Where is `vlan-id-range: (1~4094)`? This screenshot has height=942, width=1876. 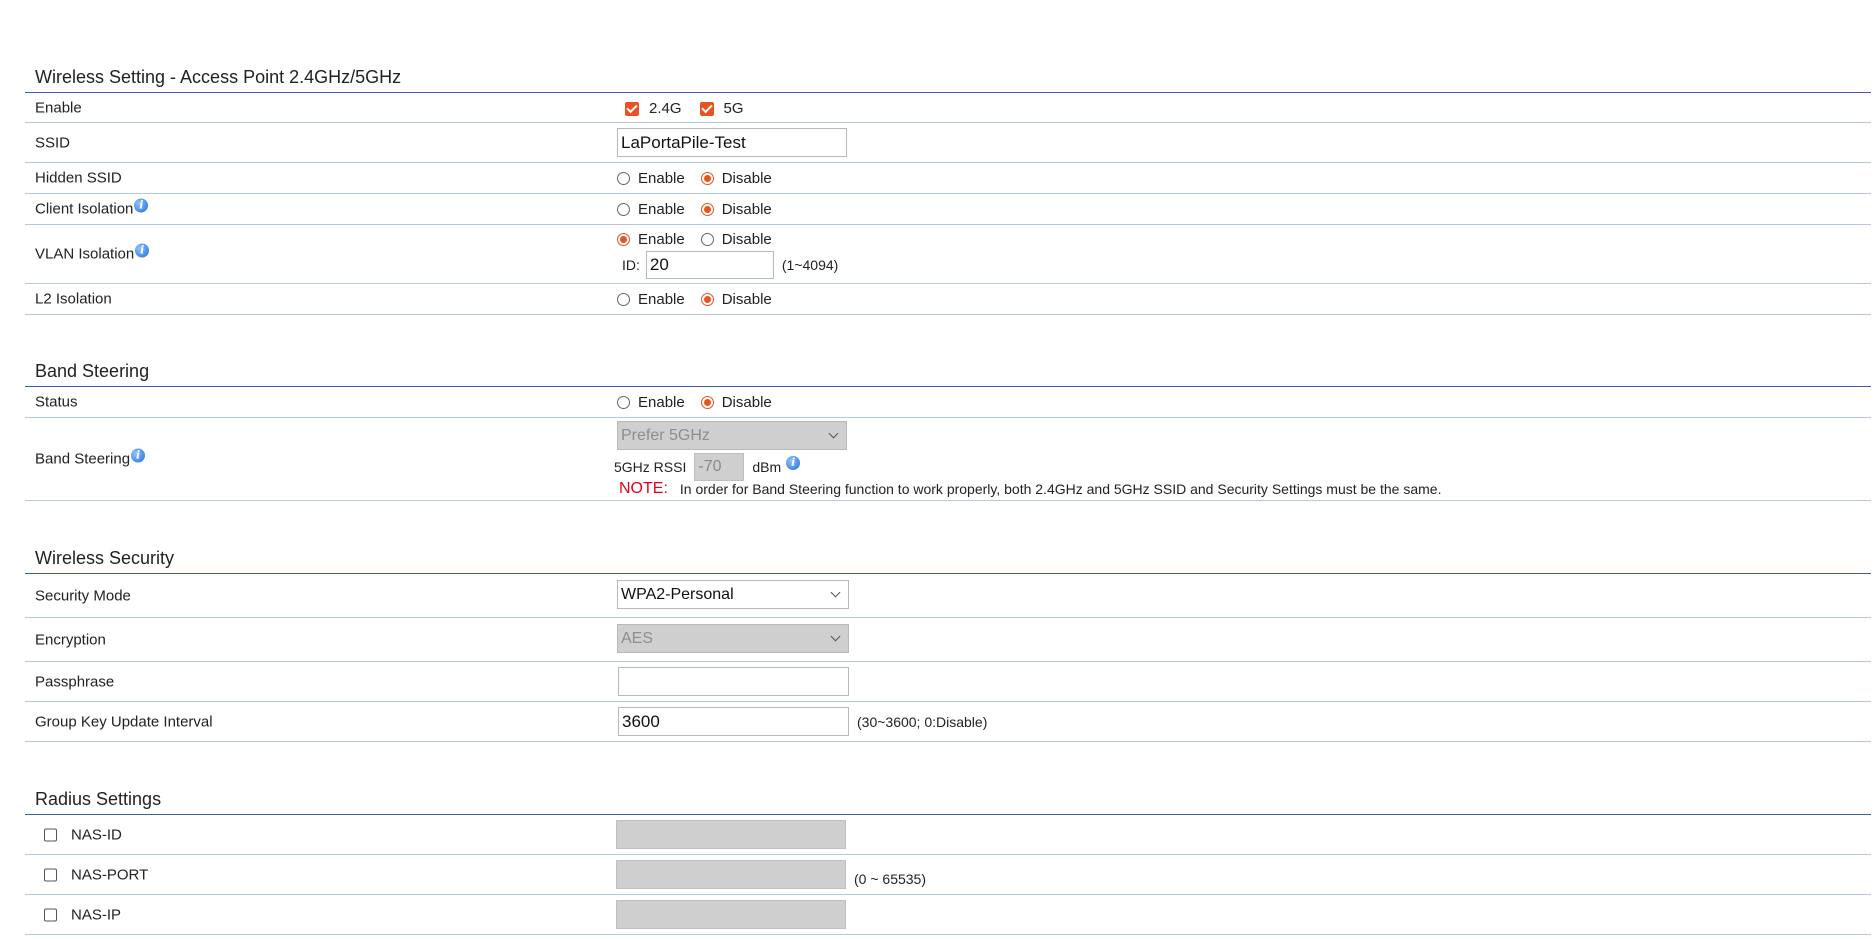
vlan-id-range: (1~4094) is located at coordinates (810, 265).